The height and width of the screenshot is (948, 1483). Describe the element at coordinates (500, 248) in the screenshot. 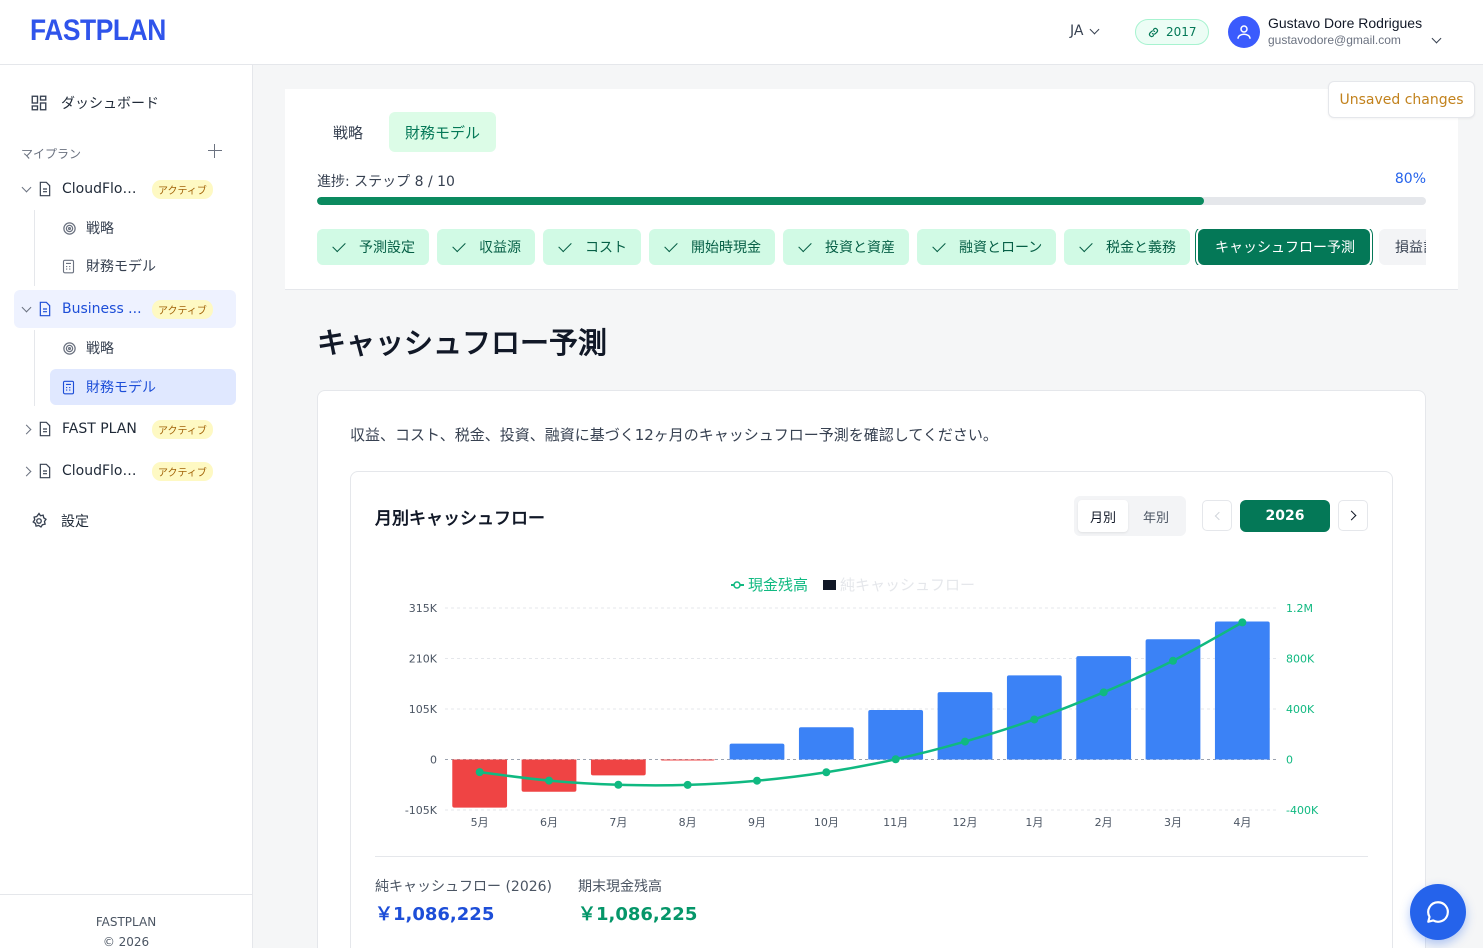

I see `step-label: 収益源` at that location.